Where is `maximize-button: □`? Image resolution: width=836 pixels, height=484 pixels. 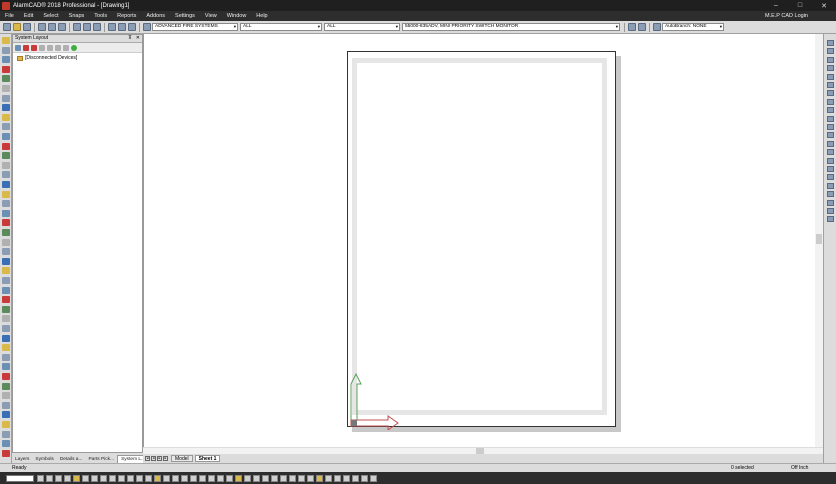
maximize-button: □ is located at coordinates (800, 5).